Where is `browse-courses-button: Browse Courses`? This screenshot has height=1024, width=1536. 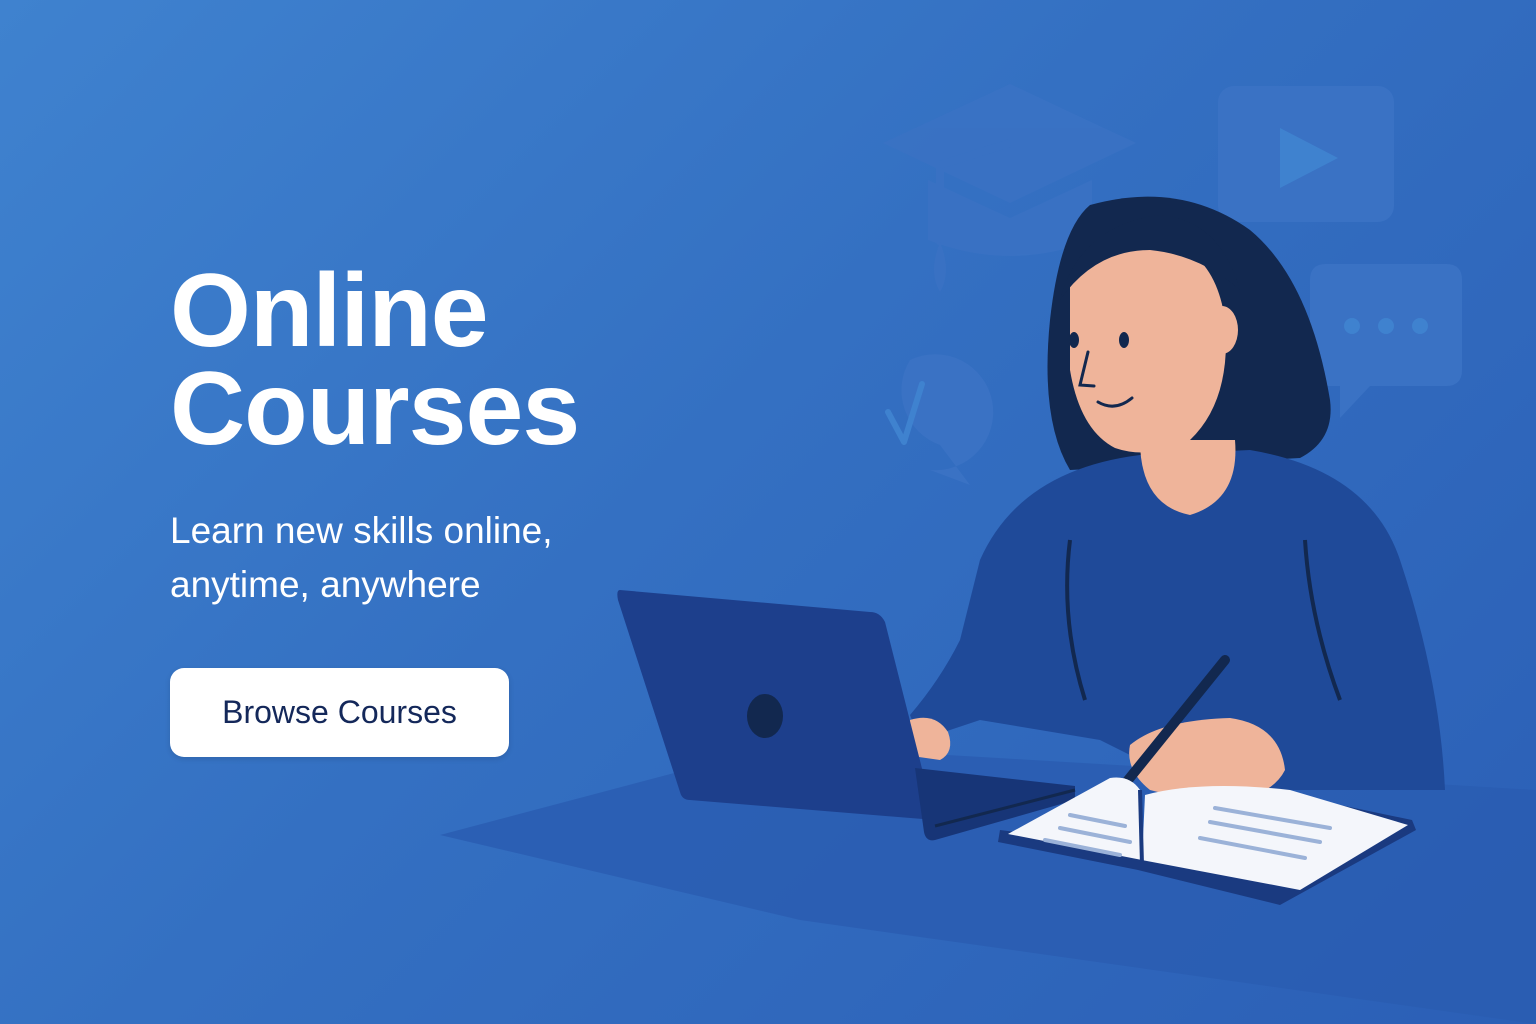
browse-courses-button: Browse Courses is located at coordinates (339, 712).